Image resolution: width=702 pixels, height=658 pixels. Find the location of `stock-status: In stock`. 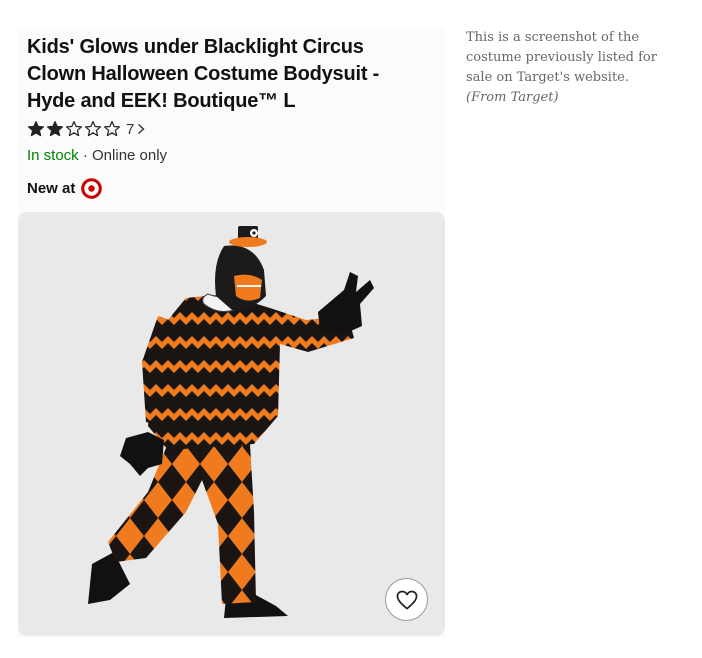

stock-status: In stock is located at coordinates (53, 155).